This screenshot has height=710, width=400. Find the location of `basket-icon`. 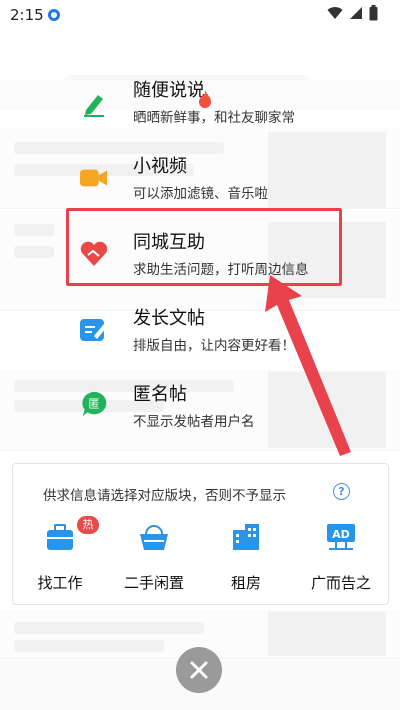

basket-icon is located at coordinates (154, 537).